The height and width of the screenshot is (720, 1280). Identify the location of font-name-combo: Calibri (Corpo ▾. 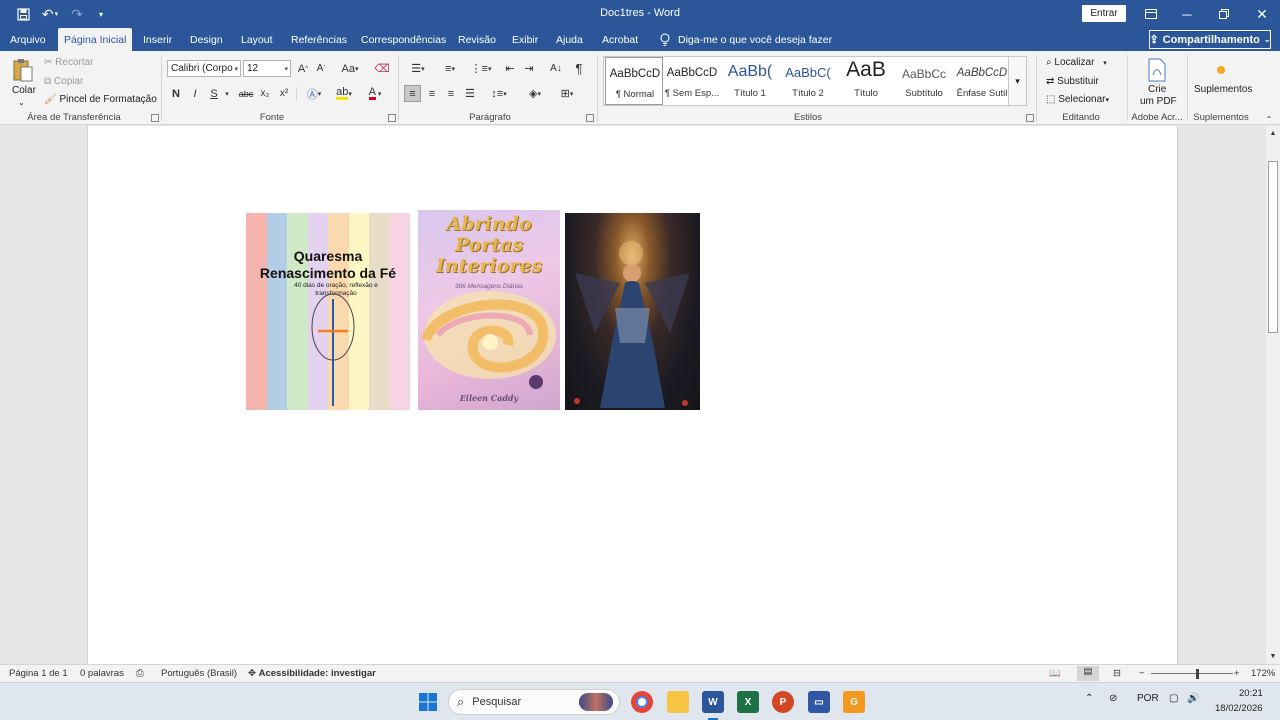
(204, 68).